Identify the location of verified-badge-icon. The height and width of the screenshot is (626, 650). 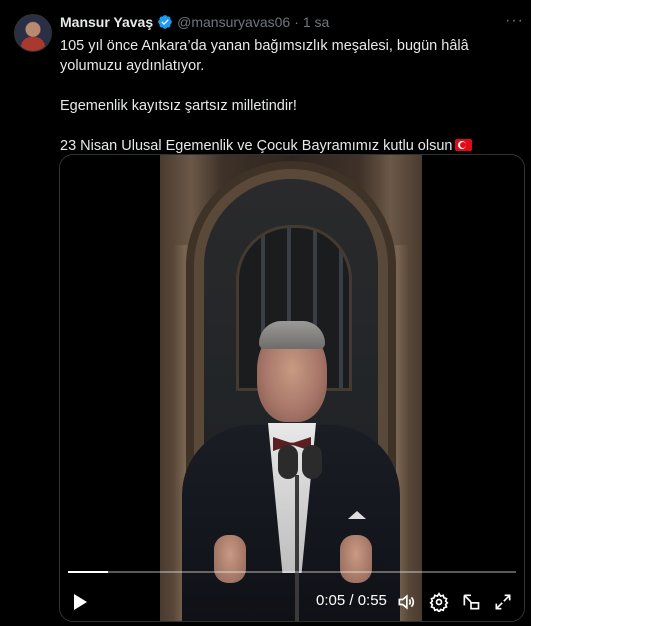
(165, 22).